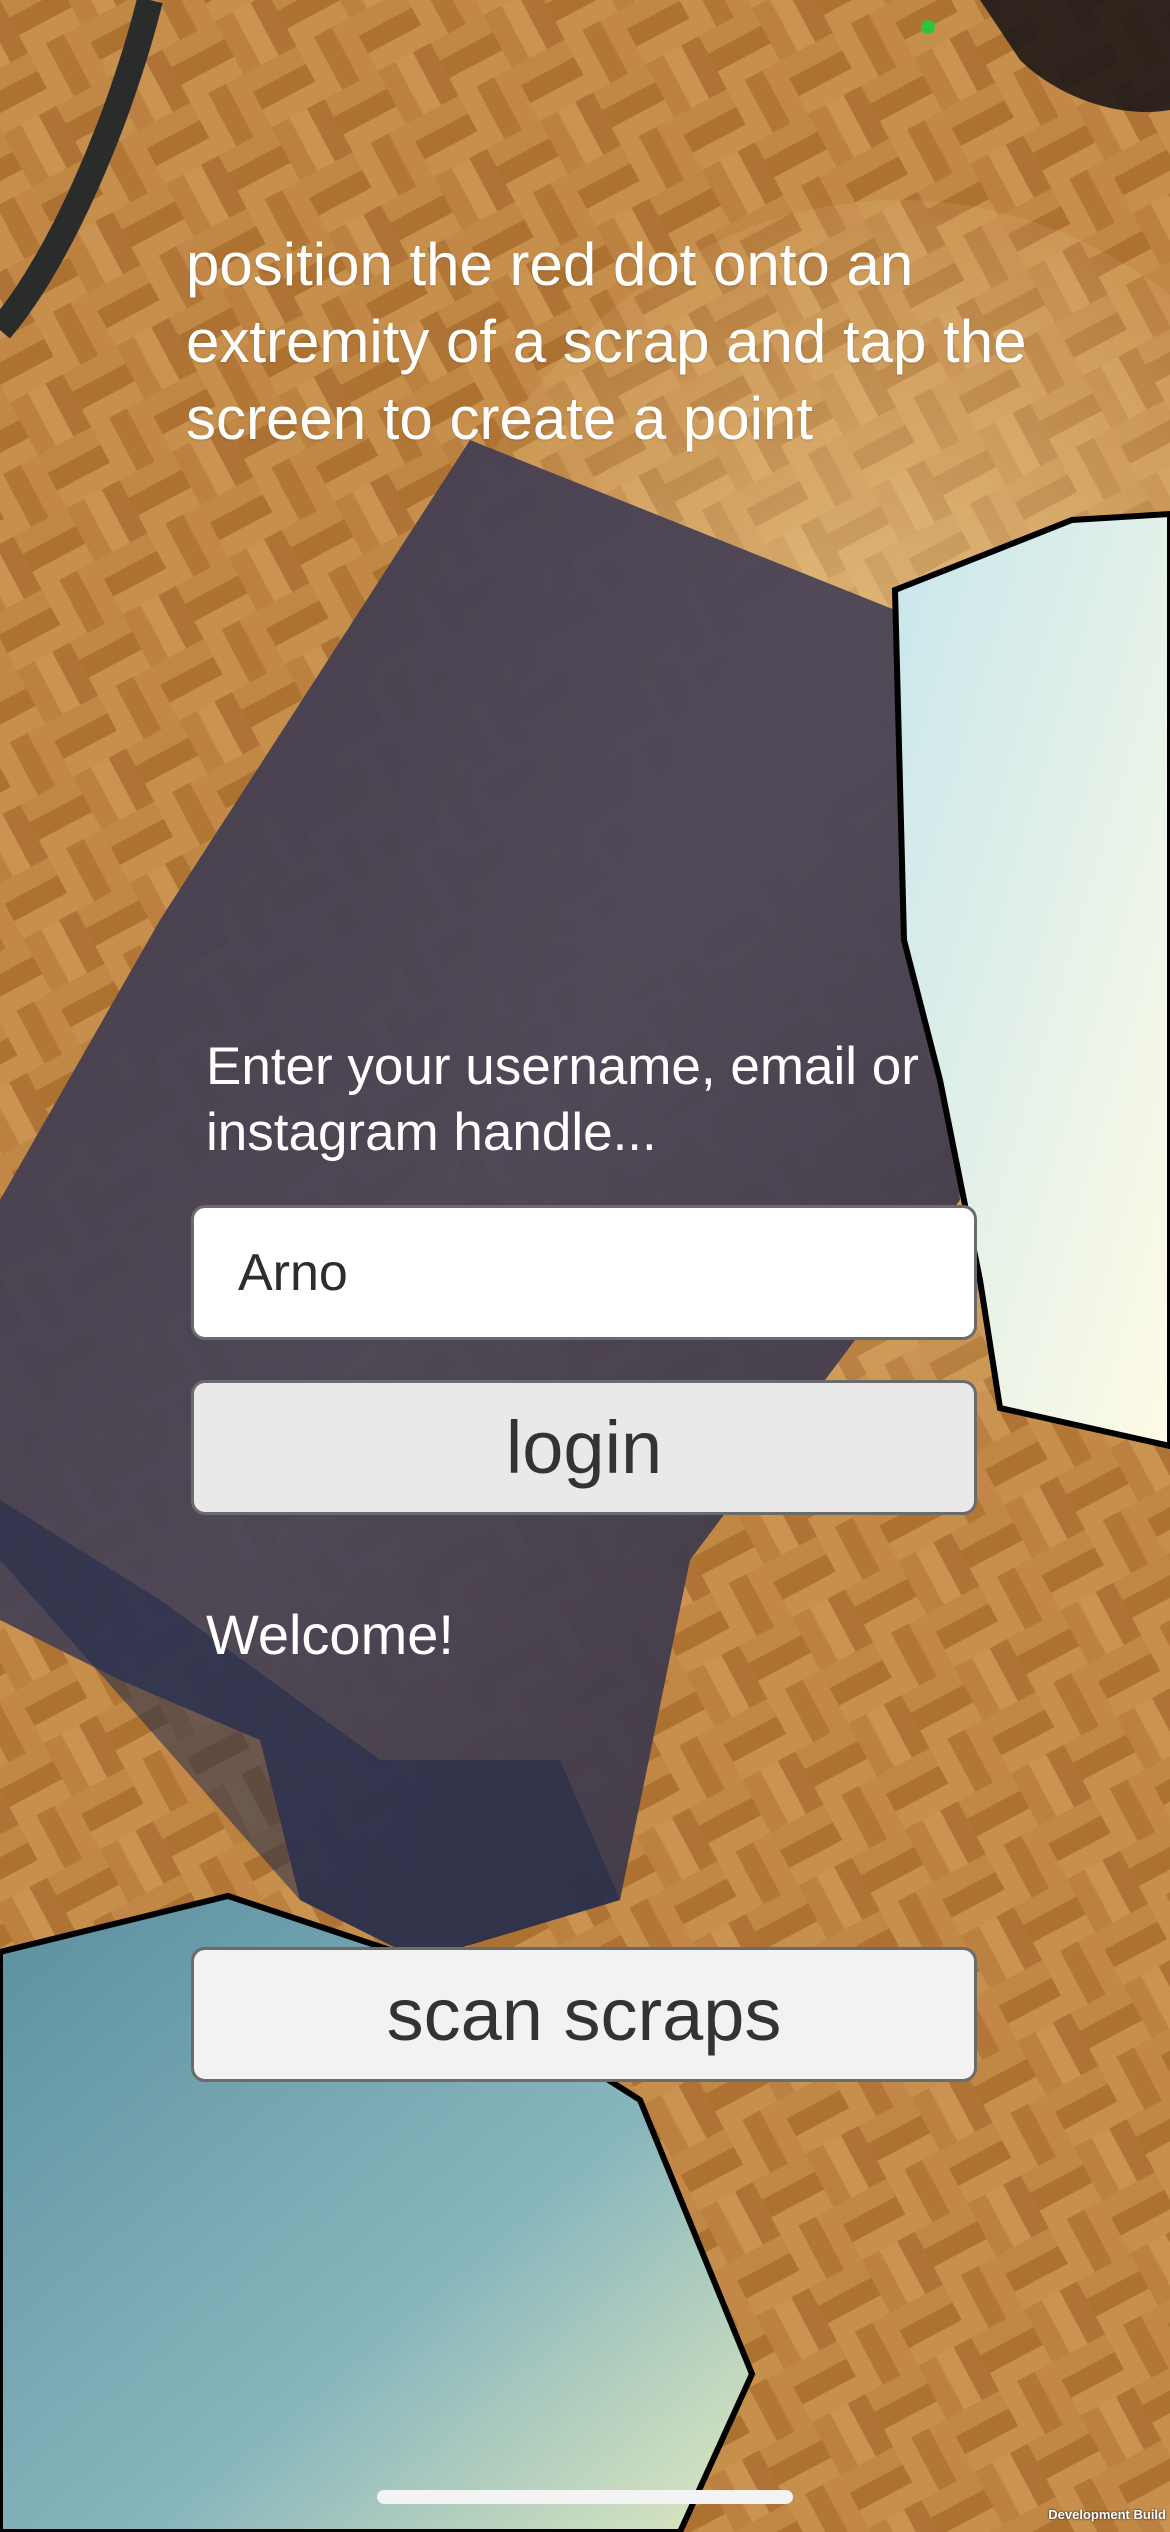 Image resolution: width=1170 pixels, height=2532 pixels. Describe the element at coordinates (585, 2497) in the screenshot. I see `home-indicator` at that location.